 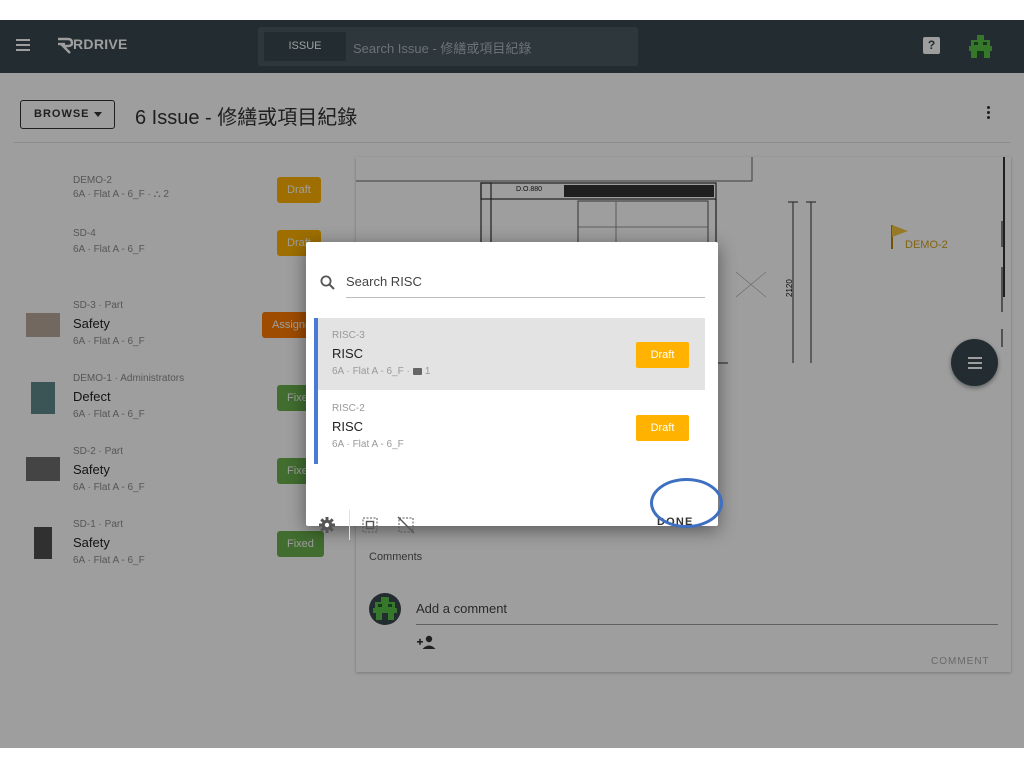 What do you see at coordinates (348, 335) in the screenshot?
I see `risc-code: RISC-3` at bounding box center [348, 335].